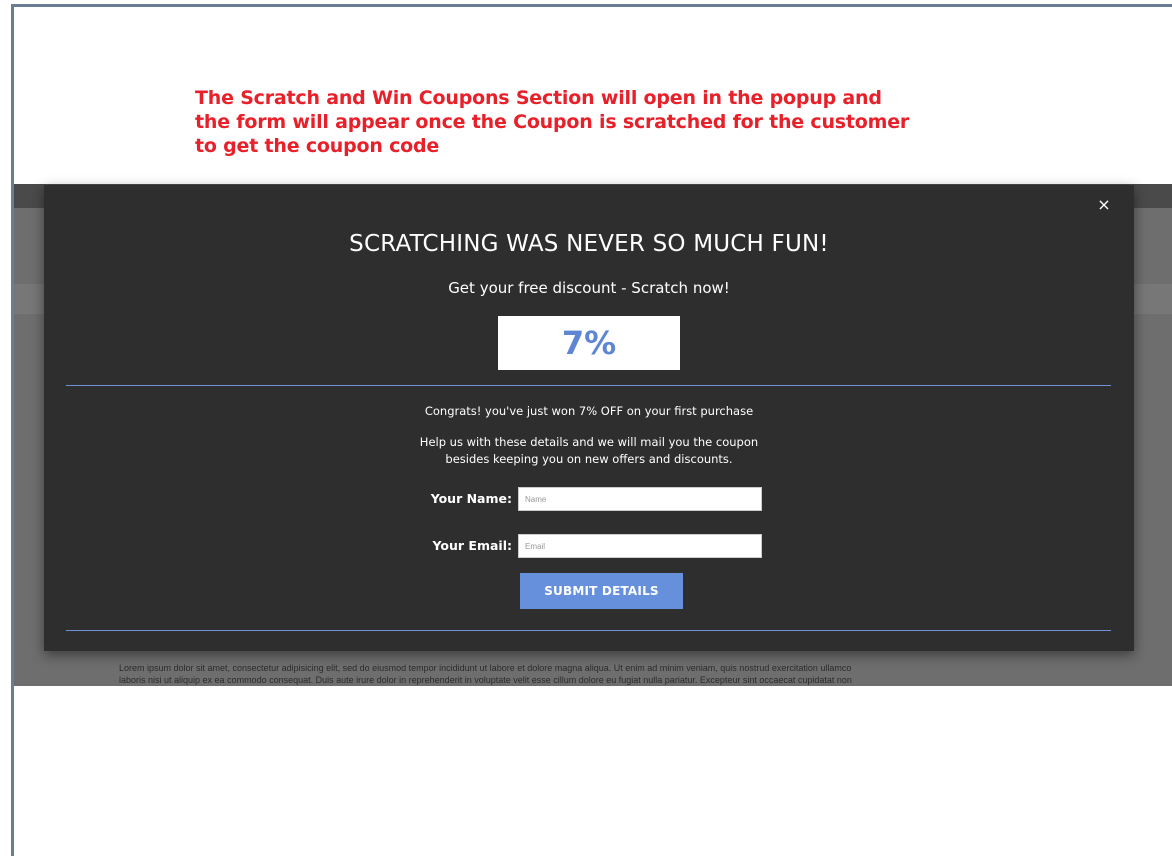  I want to click on annotation-line: to get the coupon code, so click(317, 146).